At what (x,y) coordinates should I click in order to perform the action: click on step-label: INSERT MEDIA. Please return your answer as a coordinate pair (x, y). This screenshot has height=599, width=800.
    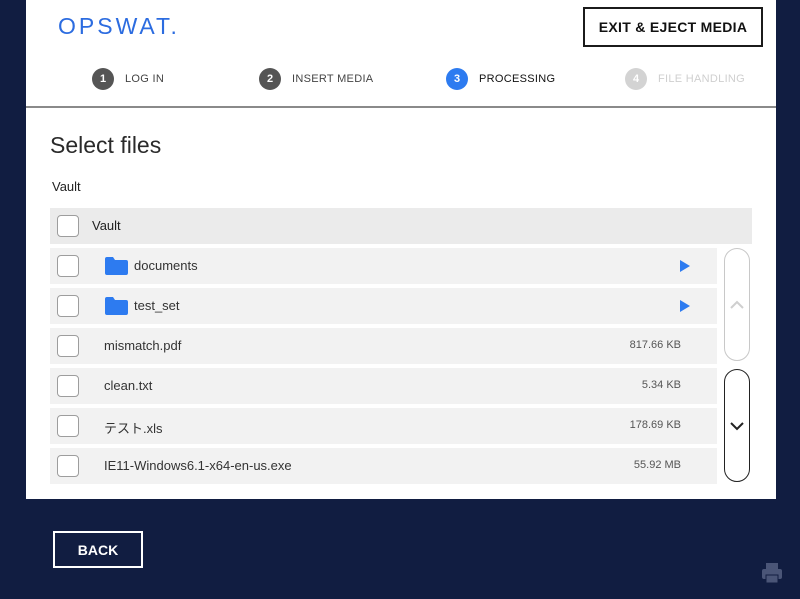
    Looking at the image, I should click on (333, 79).